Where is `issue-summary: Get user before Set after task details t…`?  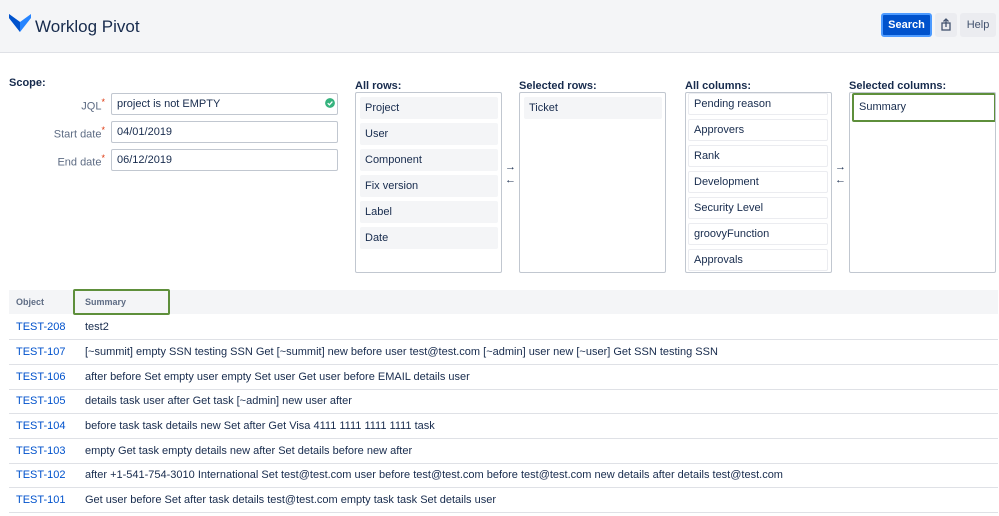
issue-summary: Get user before Set after task details t… is located at coordinates (291, 500).